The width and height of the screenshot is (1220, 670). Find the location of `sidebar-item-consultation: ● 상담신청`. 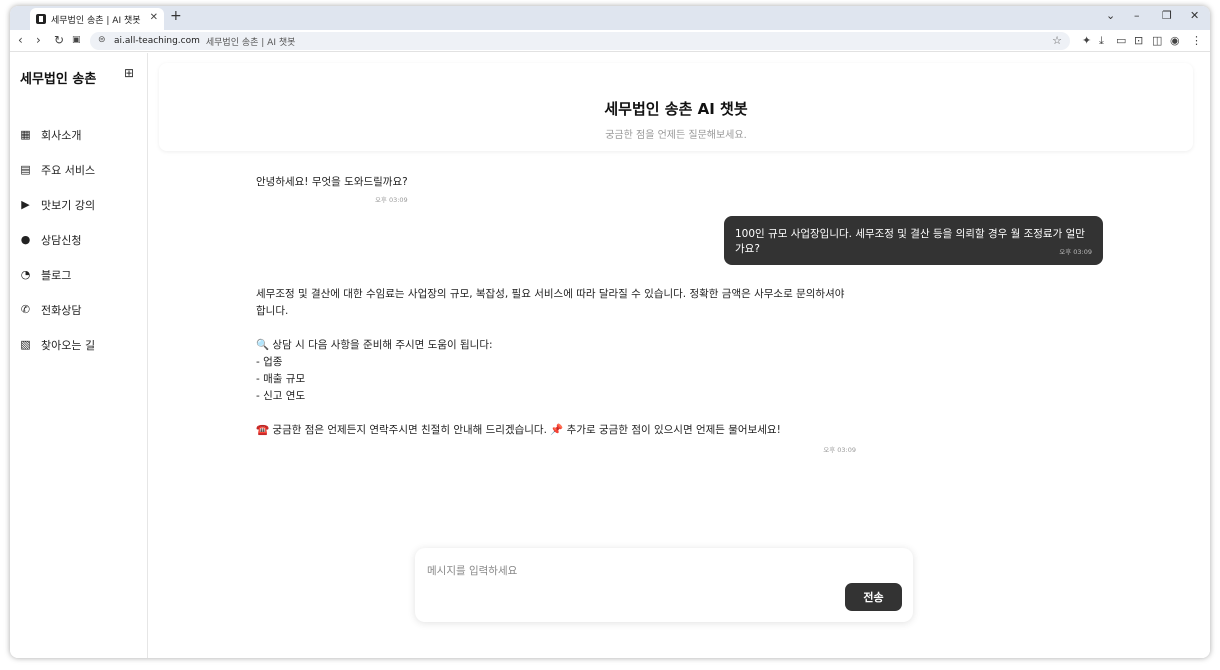

sidebar-item-consultation: ● 상담신청 is located at coordinates (79, 239).